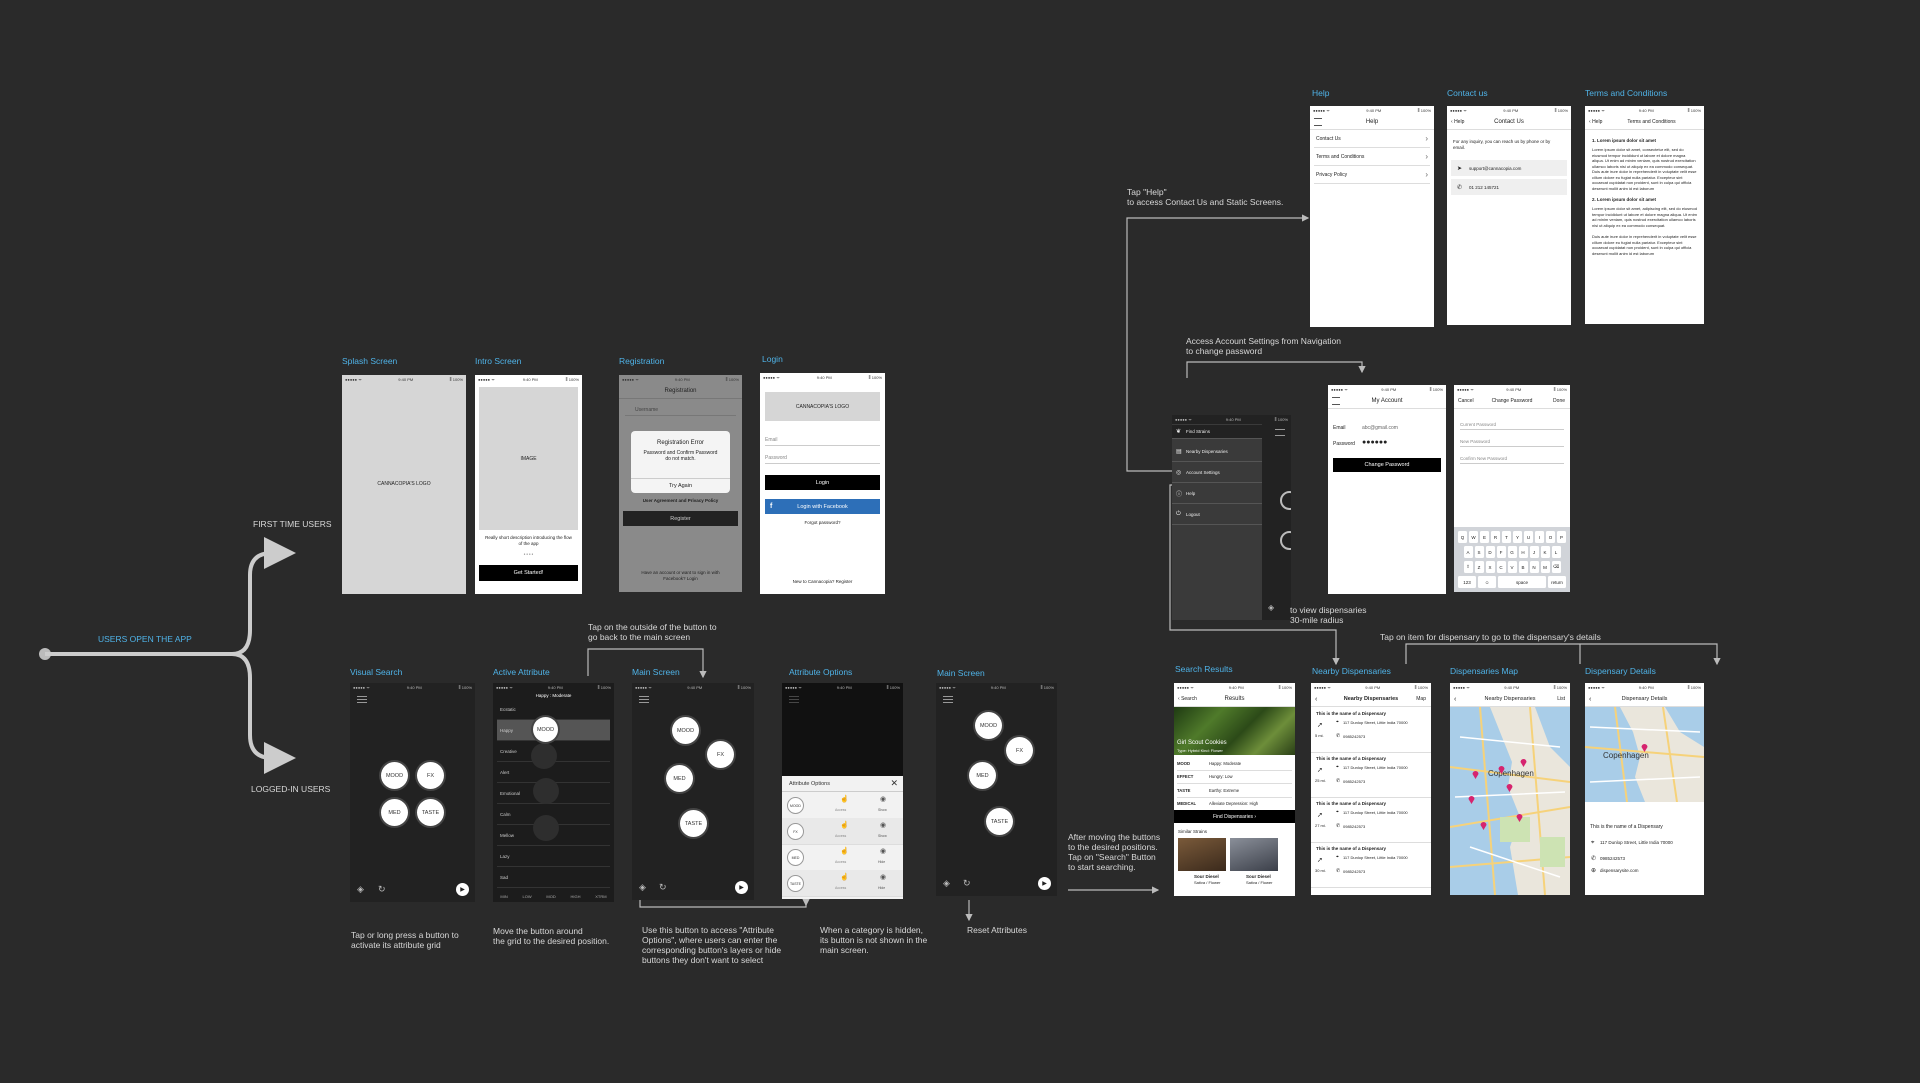 Image resolution: width=1920 pixels, height=1083 pixels. Describe the element at coordinates (1619, 870) in the screenshot. I see `dispensary-website: dispensarysite.com` at that location.